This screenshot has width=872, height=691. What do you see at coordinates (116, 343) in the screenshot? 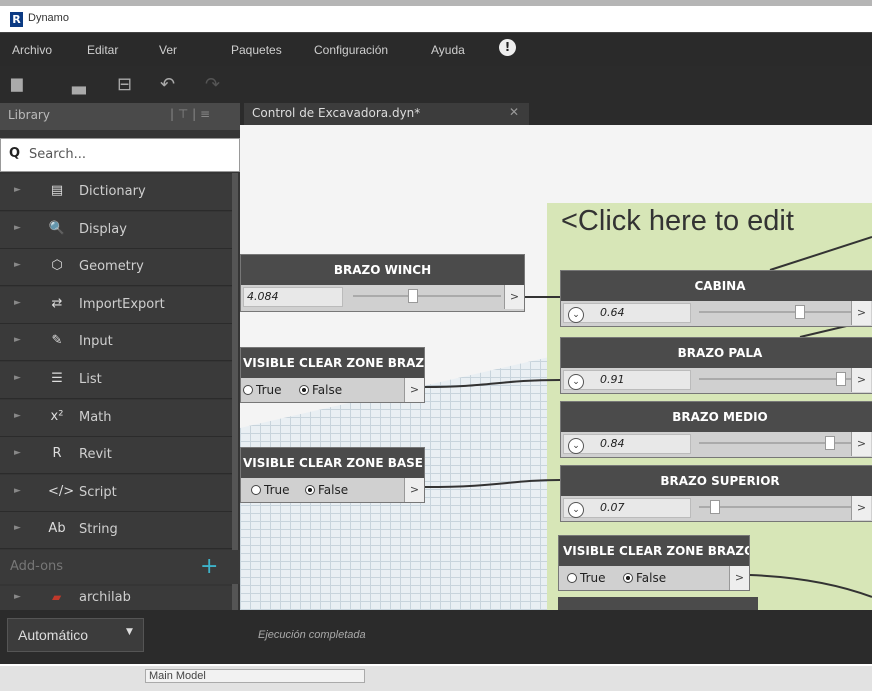
I see `sidebar-item-input: ► ✎ Input` at bounding box center [116, 343].